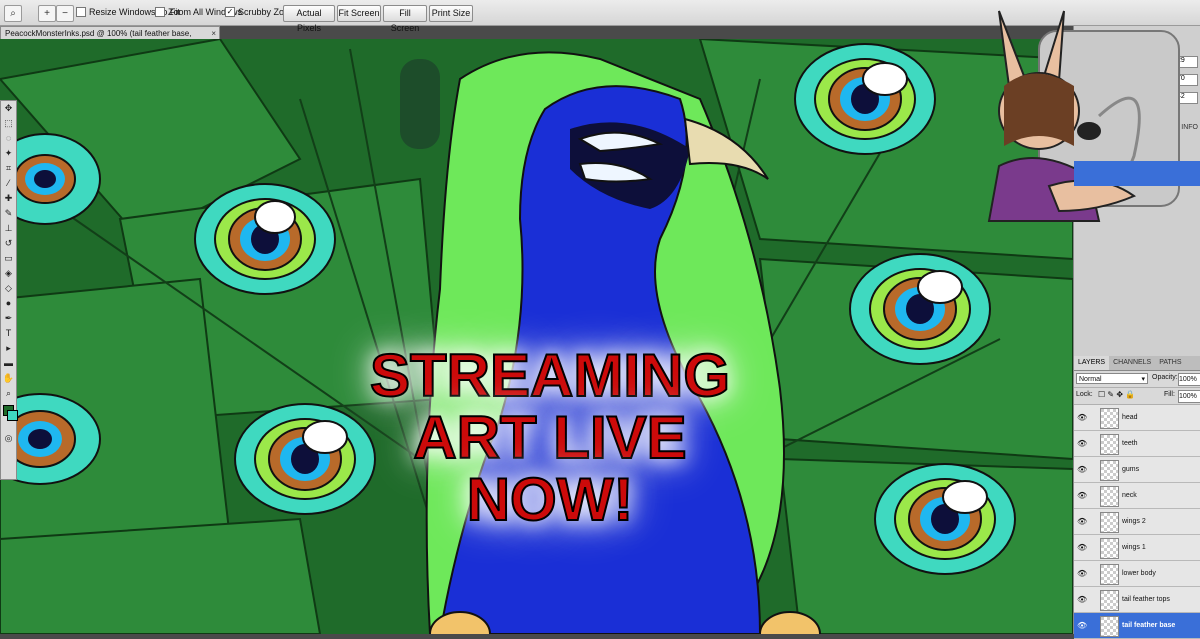 The image size is (1200, 639). Describe the element at coordinates (8, 393) in the screenshot. I see `zoom-tool-icon-box: ⌕` at that location.